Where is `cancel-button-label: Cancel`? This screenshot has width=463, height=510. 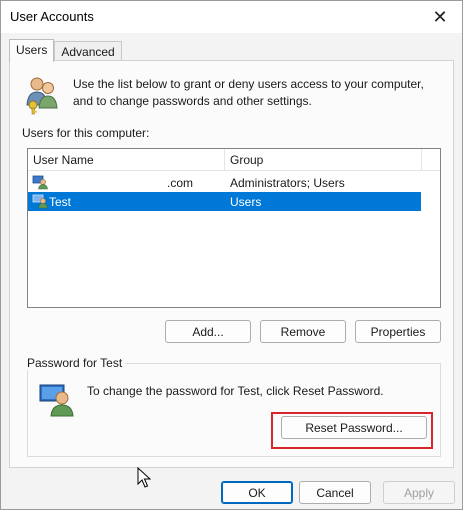
cancel-button-label: Cancel is located at coordinates (335, 492).